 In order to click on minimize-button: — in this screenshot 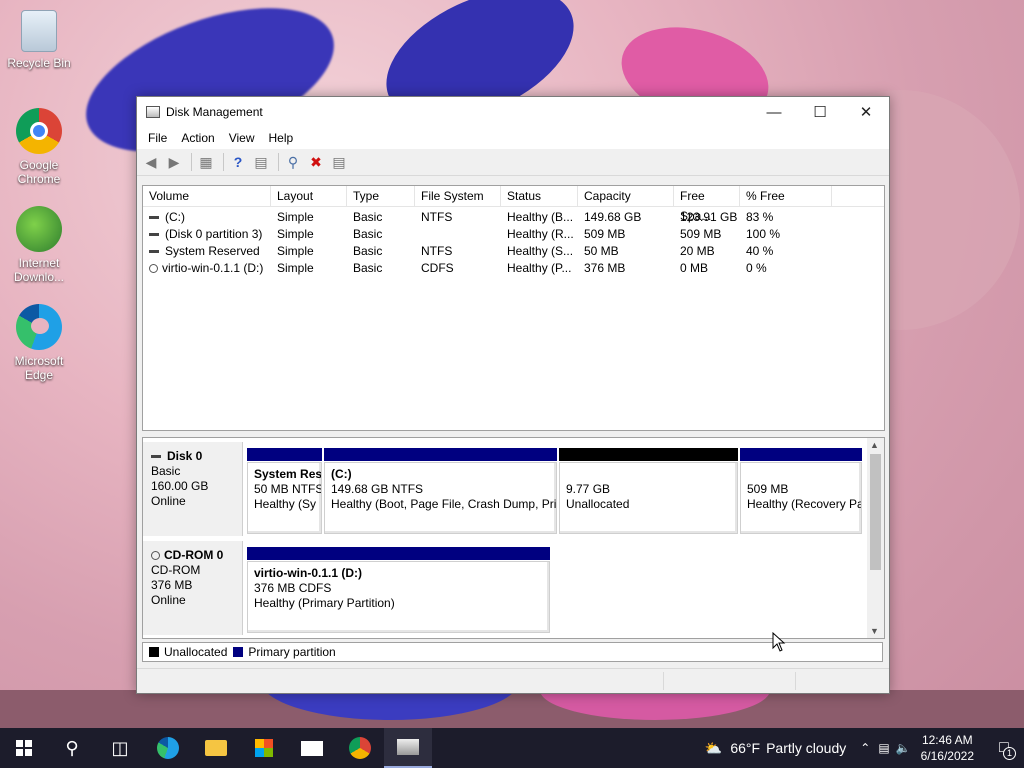, I will do `click(774, 112)`.